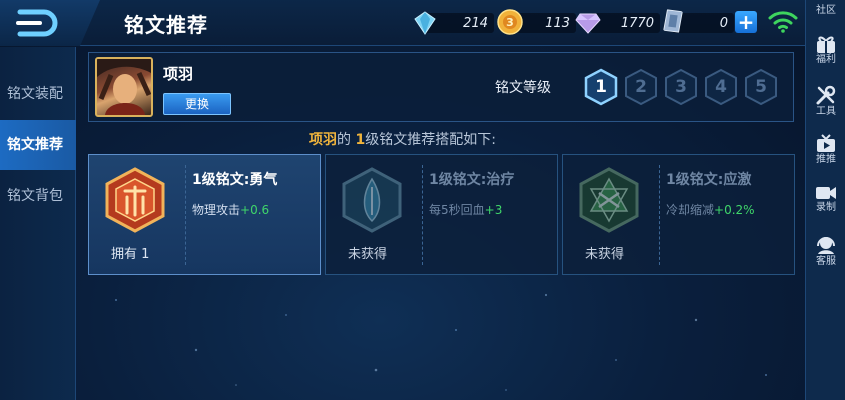  I want to click on level-1-button: 1, so click(601, 87).